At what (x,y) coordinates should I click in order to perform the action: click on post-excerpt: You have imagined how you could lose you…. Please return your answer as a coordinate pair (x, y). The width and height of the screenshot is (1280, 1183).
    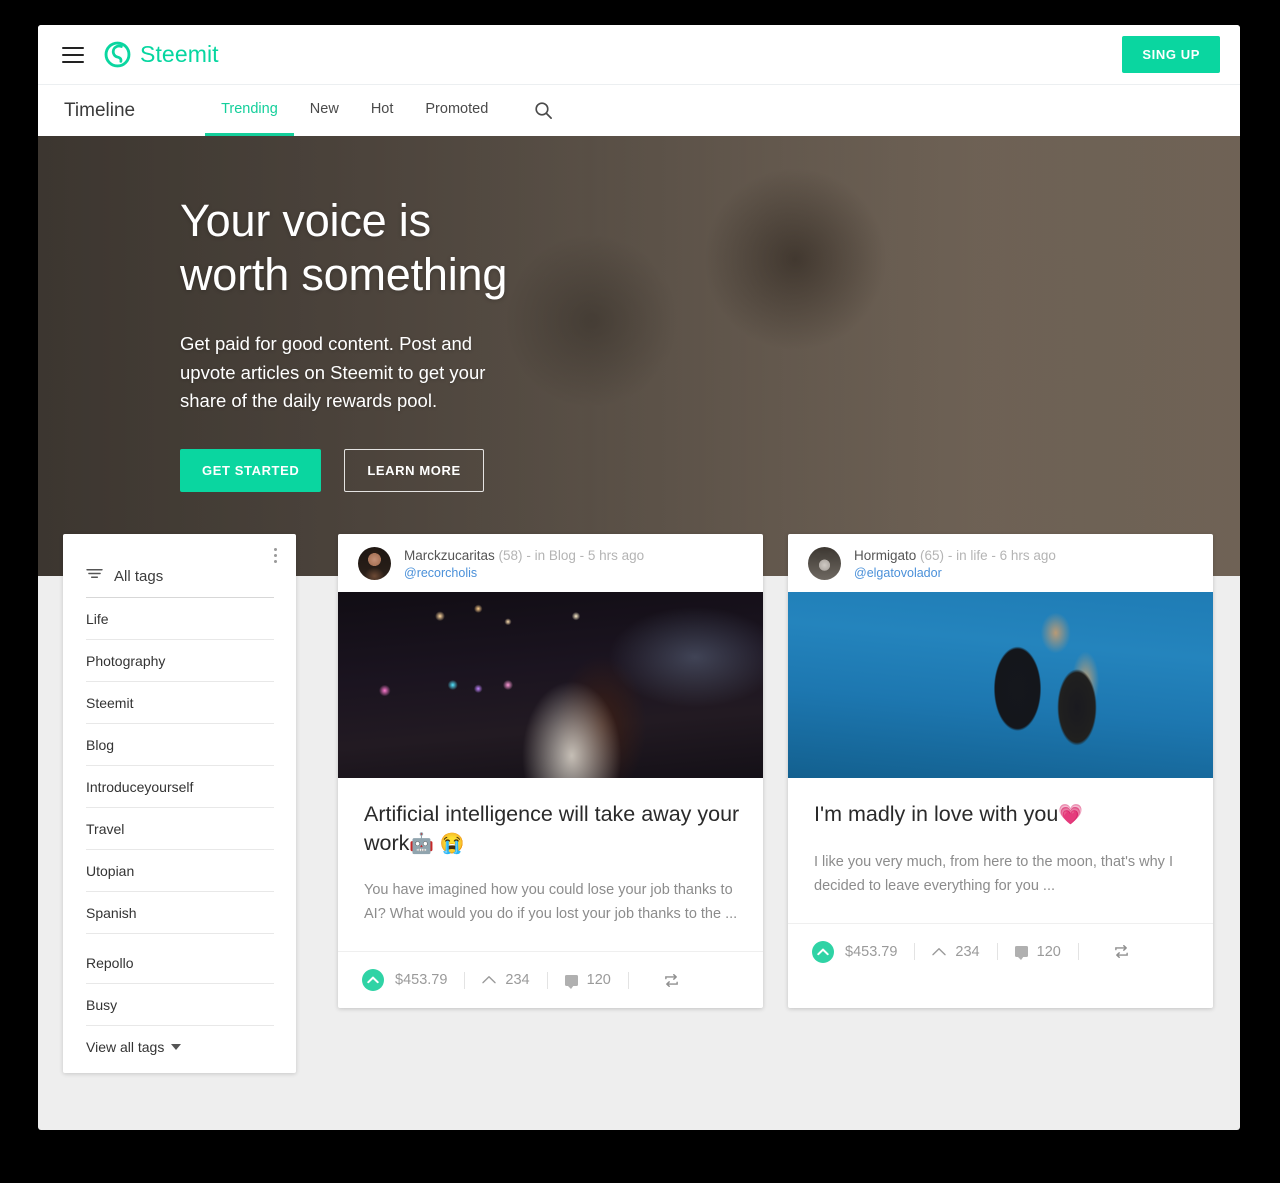
    Looking at the image, I should click on (551, 902).